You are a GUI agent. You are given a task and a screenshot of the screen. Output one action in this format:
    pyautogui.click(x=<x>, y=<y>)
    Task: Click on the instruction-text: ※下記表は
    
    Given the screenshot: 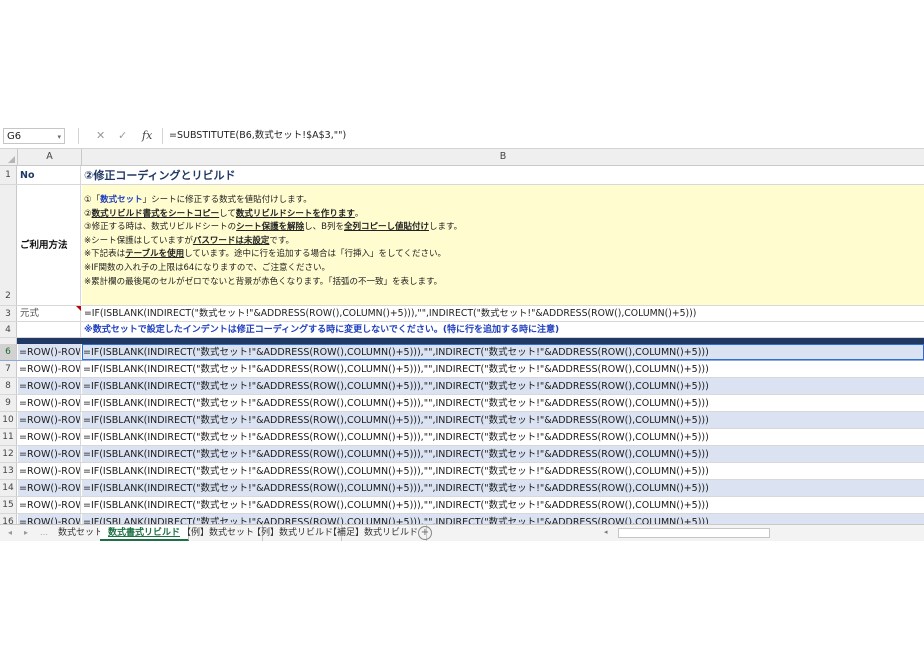 What is the action you would take?
    pyautogui.click(x=105, y=254)
    